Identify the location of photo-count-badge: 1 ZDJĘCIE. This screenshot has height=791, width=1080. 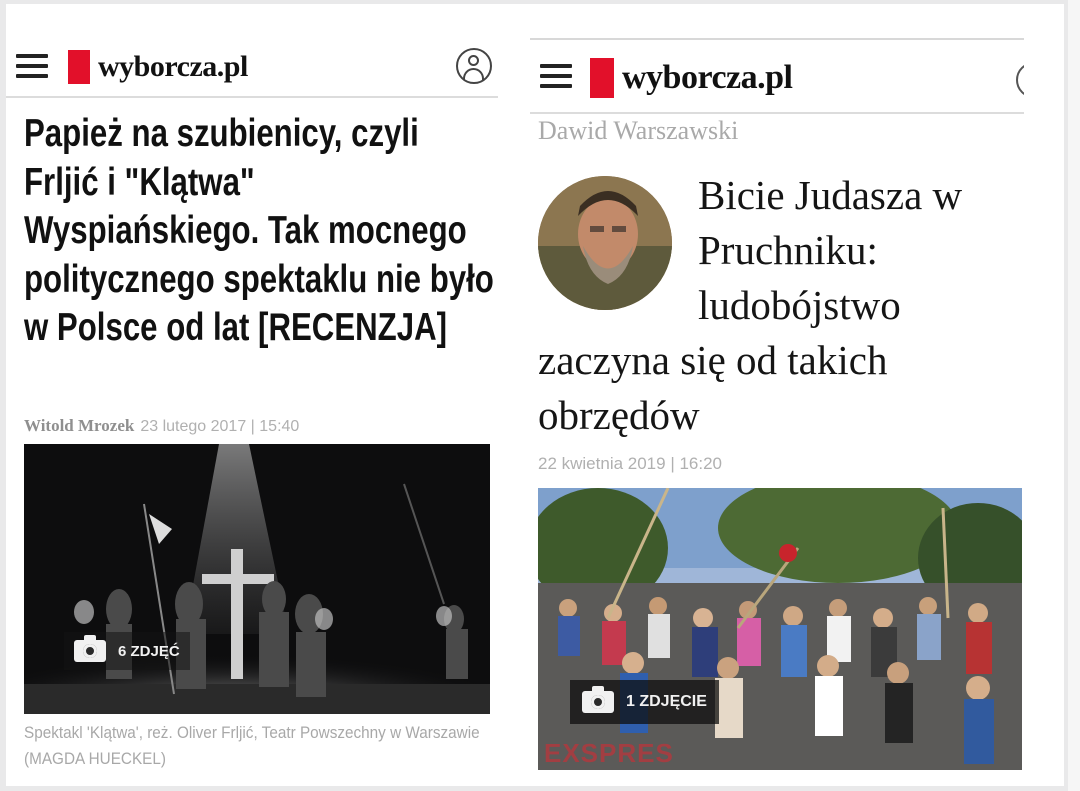
(644, 702).